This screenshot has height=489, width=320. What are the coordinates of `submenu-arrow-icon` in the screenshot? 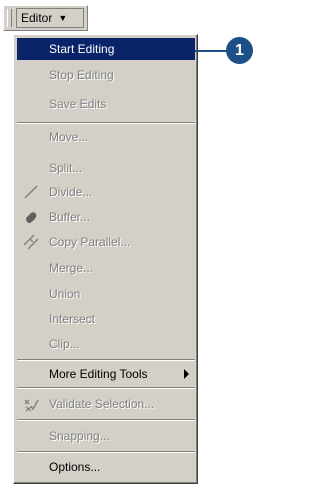 It's located at (186, 374).